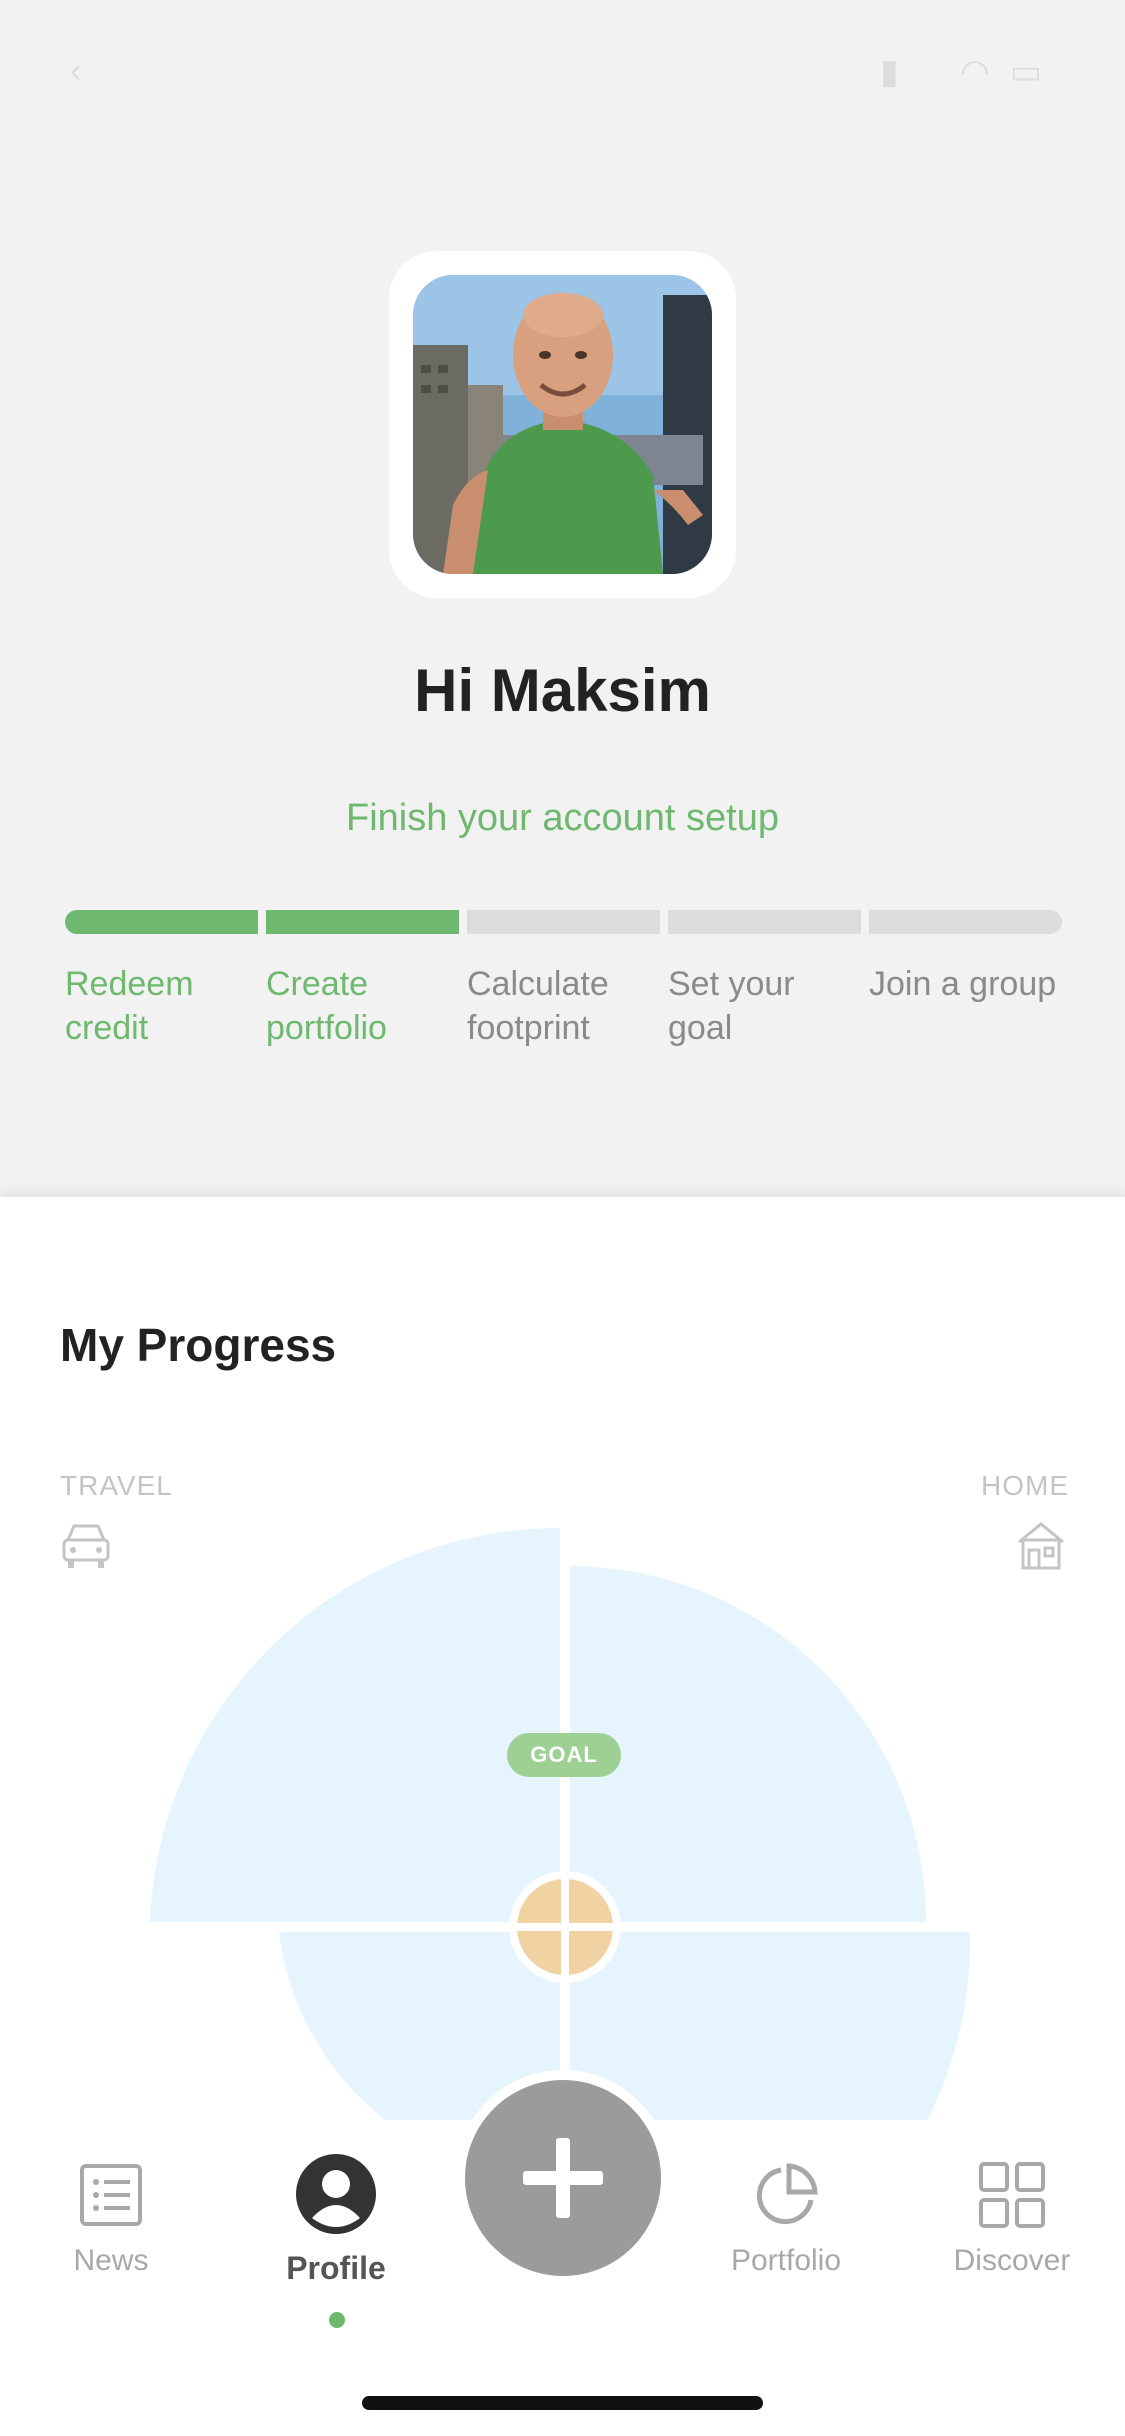  What do you see at coordinates (564, 1755) in the screenshot?
I see `goal-badge: GOAL` at bounding box center [564, 1755].